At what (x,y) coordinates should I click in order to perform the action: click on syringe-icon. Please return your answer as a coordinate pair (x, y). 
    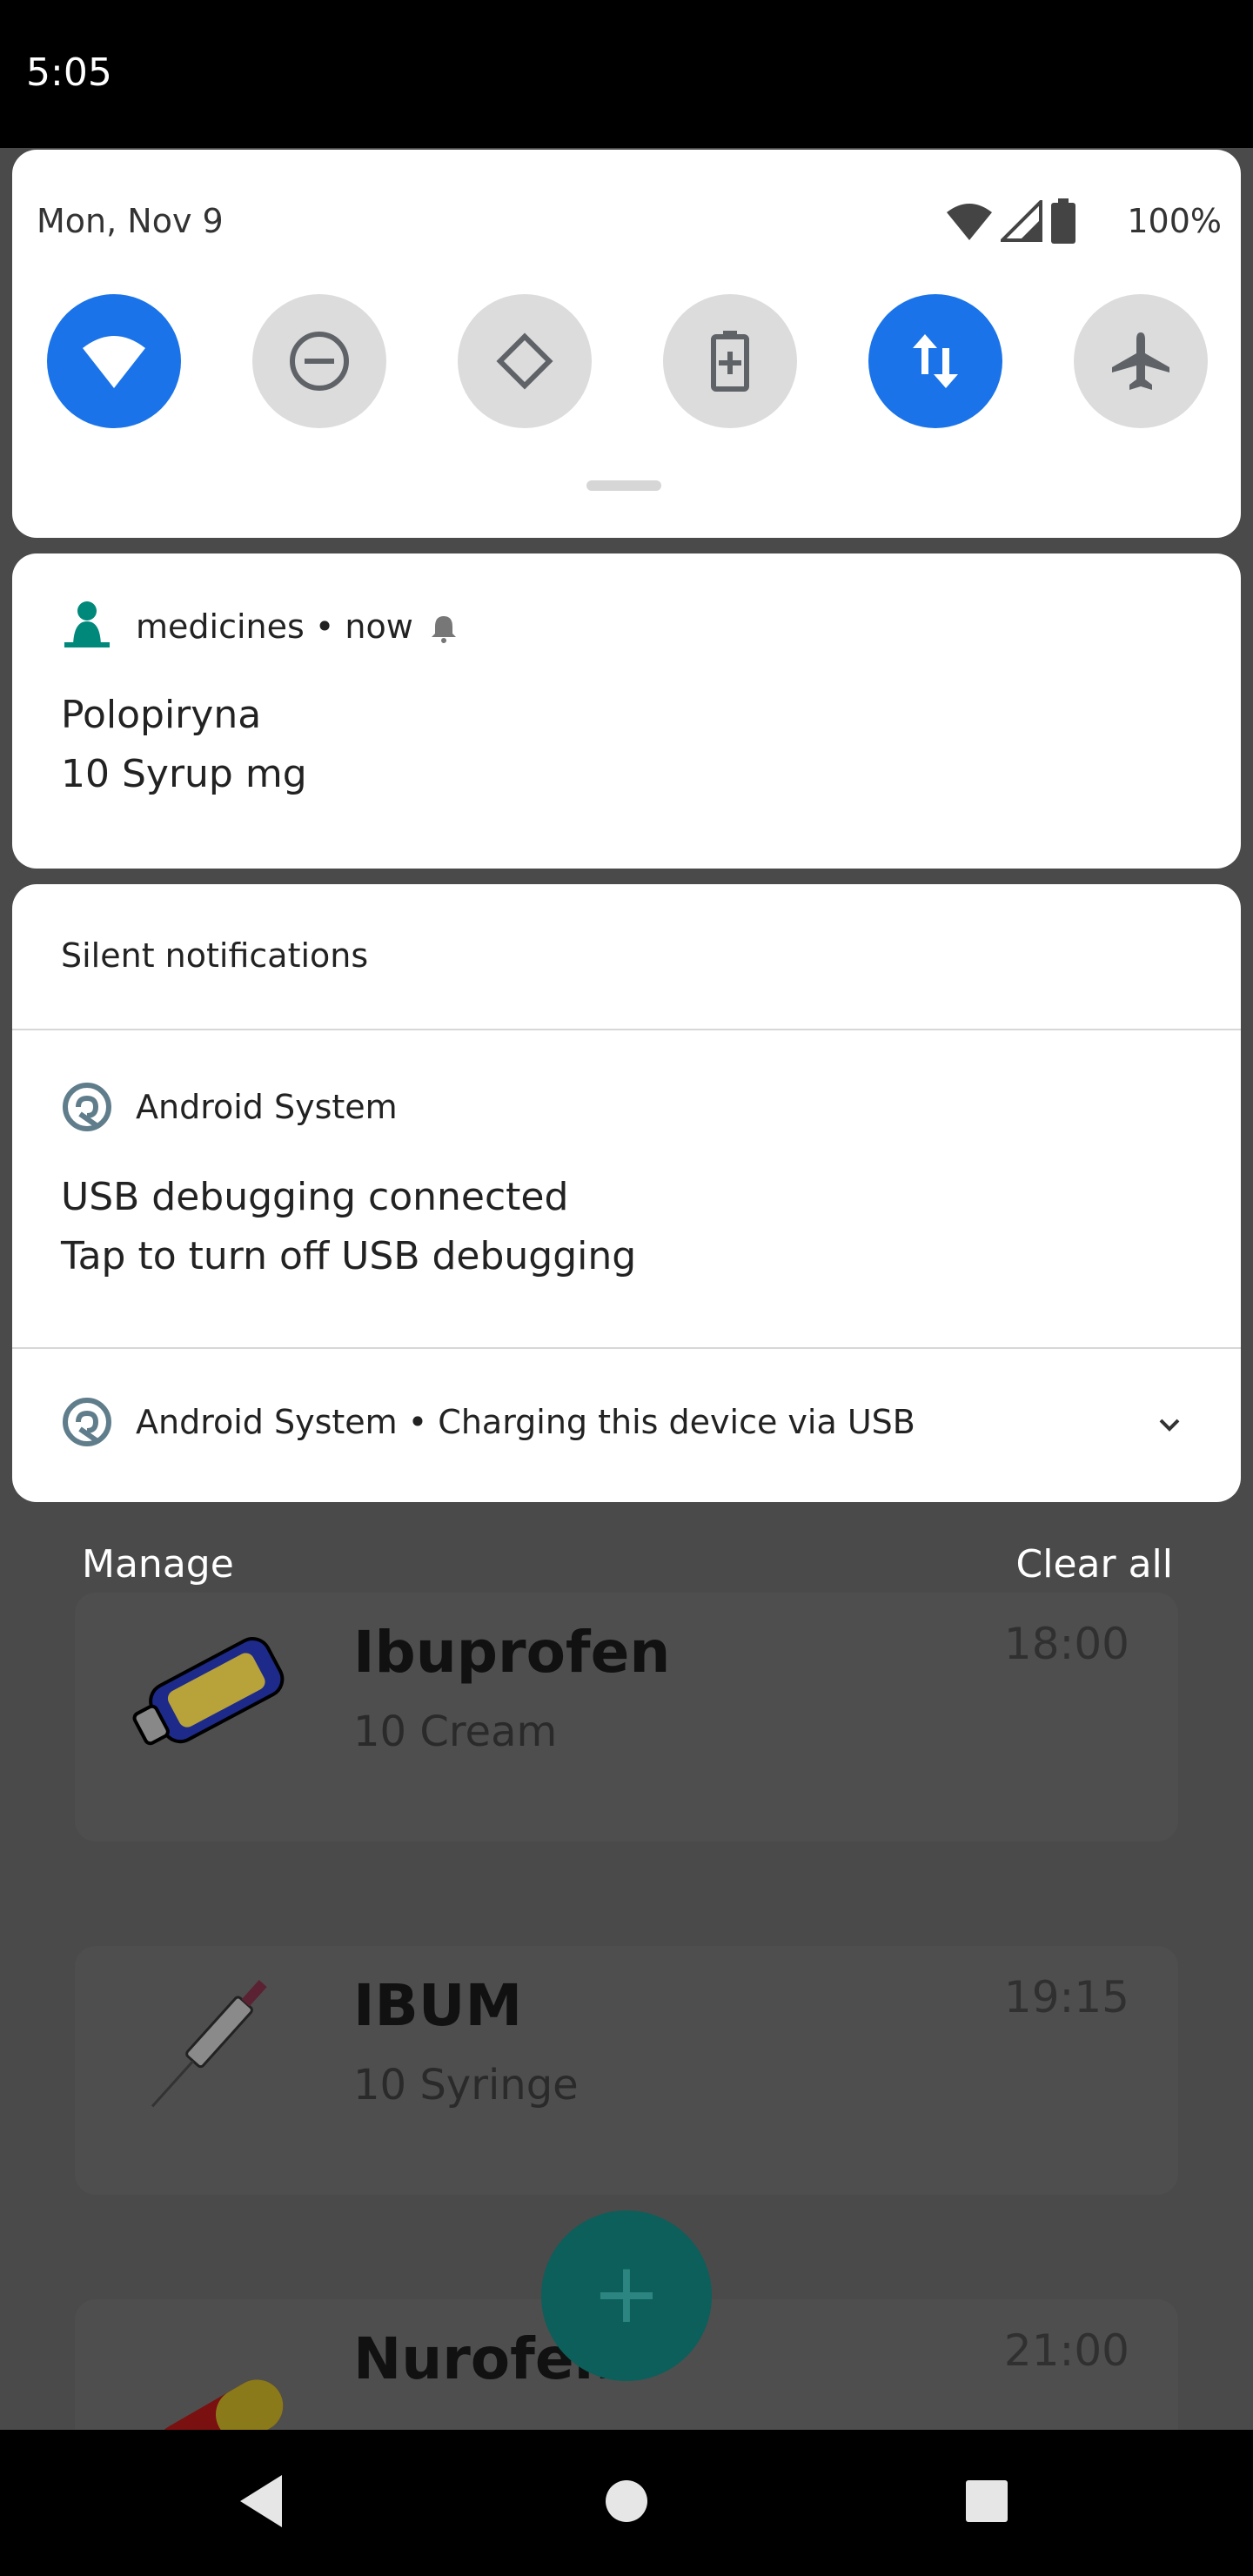
    Looking at the image, I should click on (209, 2044).